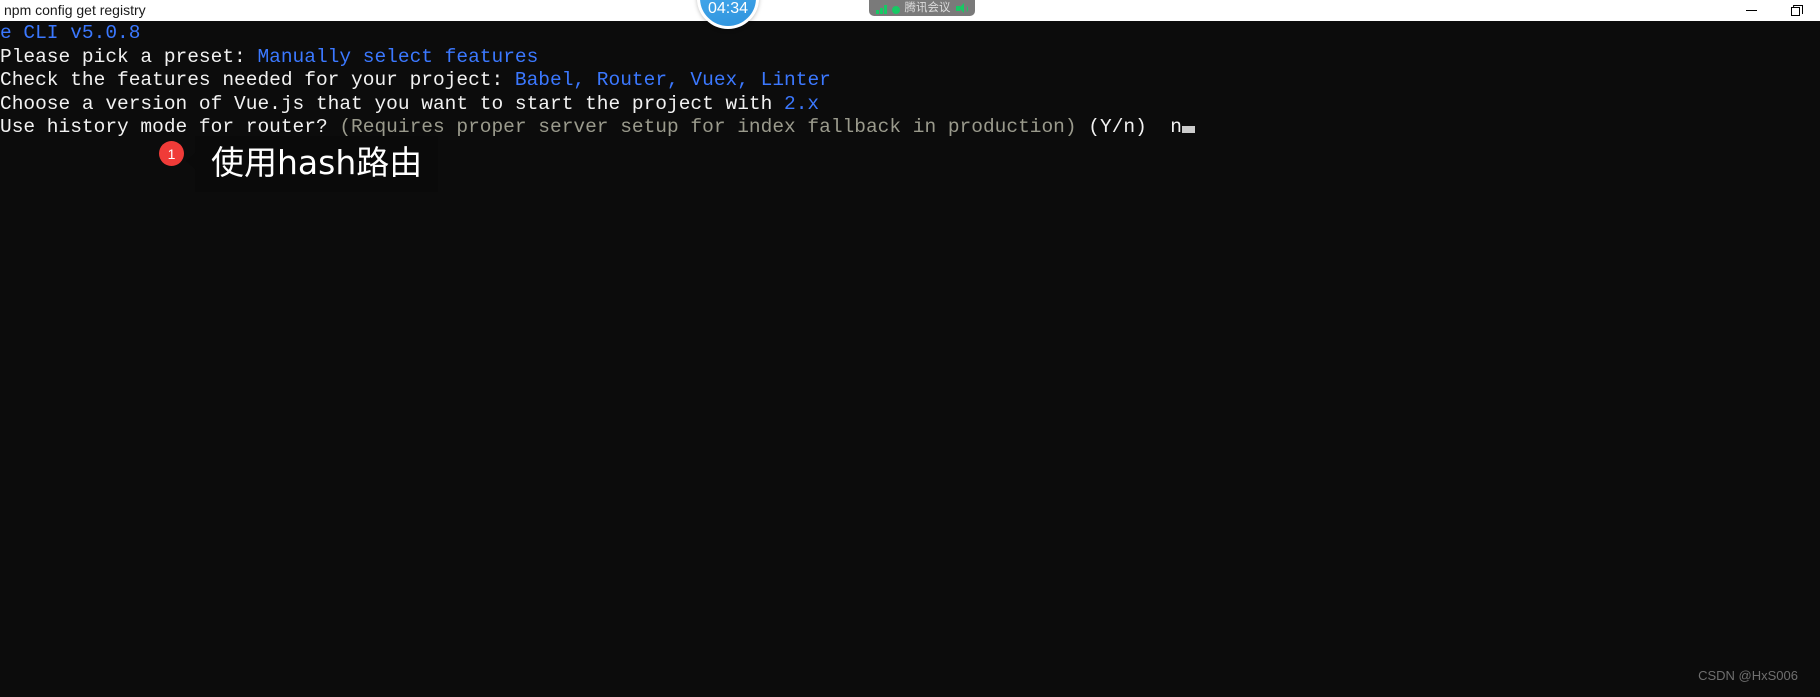 This screenshot has height=697, width=1820. I want to click on annotation-badge: 1, so click(171, 153).